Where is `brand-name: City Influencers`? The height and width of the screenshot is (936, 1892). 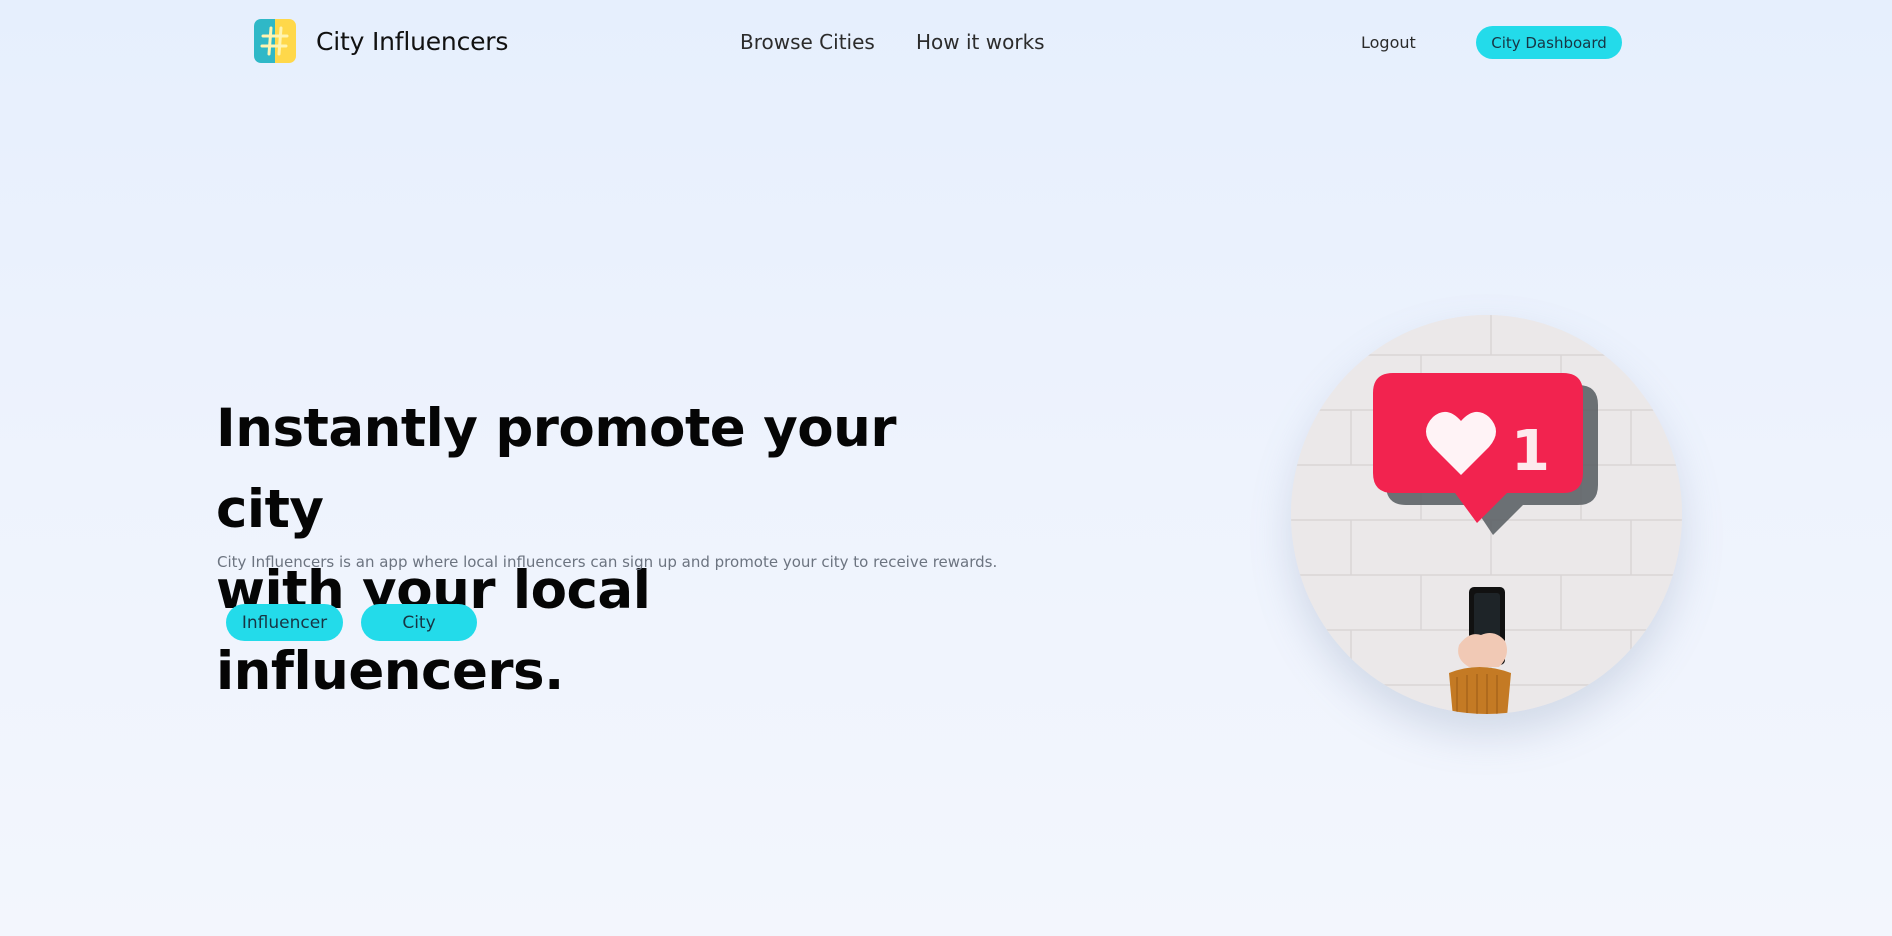 brand-name: City Influencers is located at coordinates (412, 41).